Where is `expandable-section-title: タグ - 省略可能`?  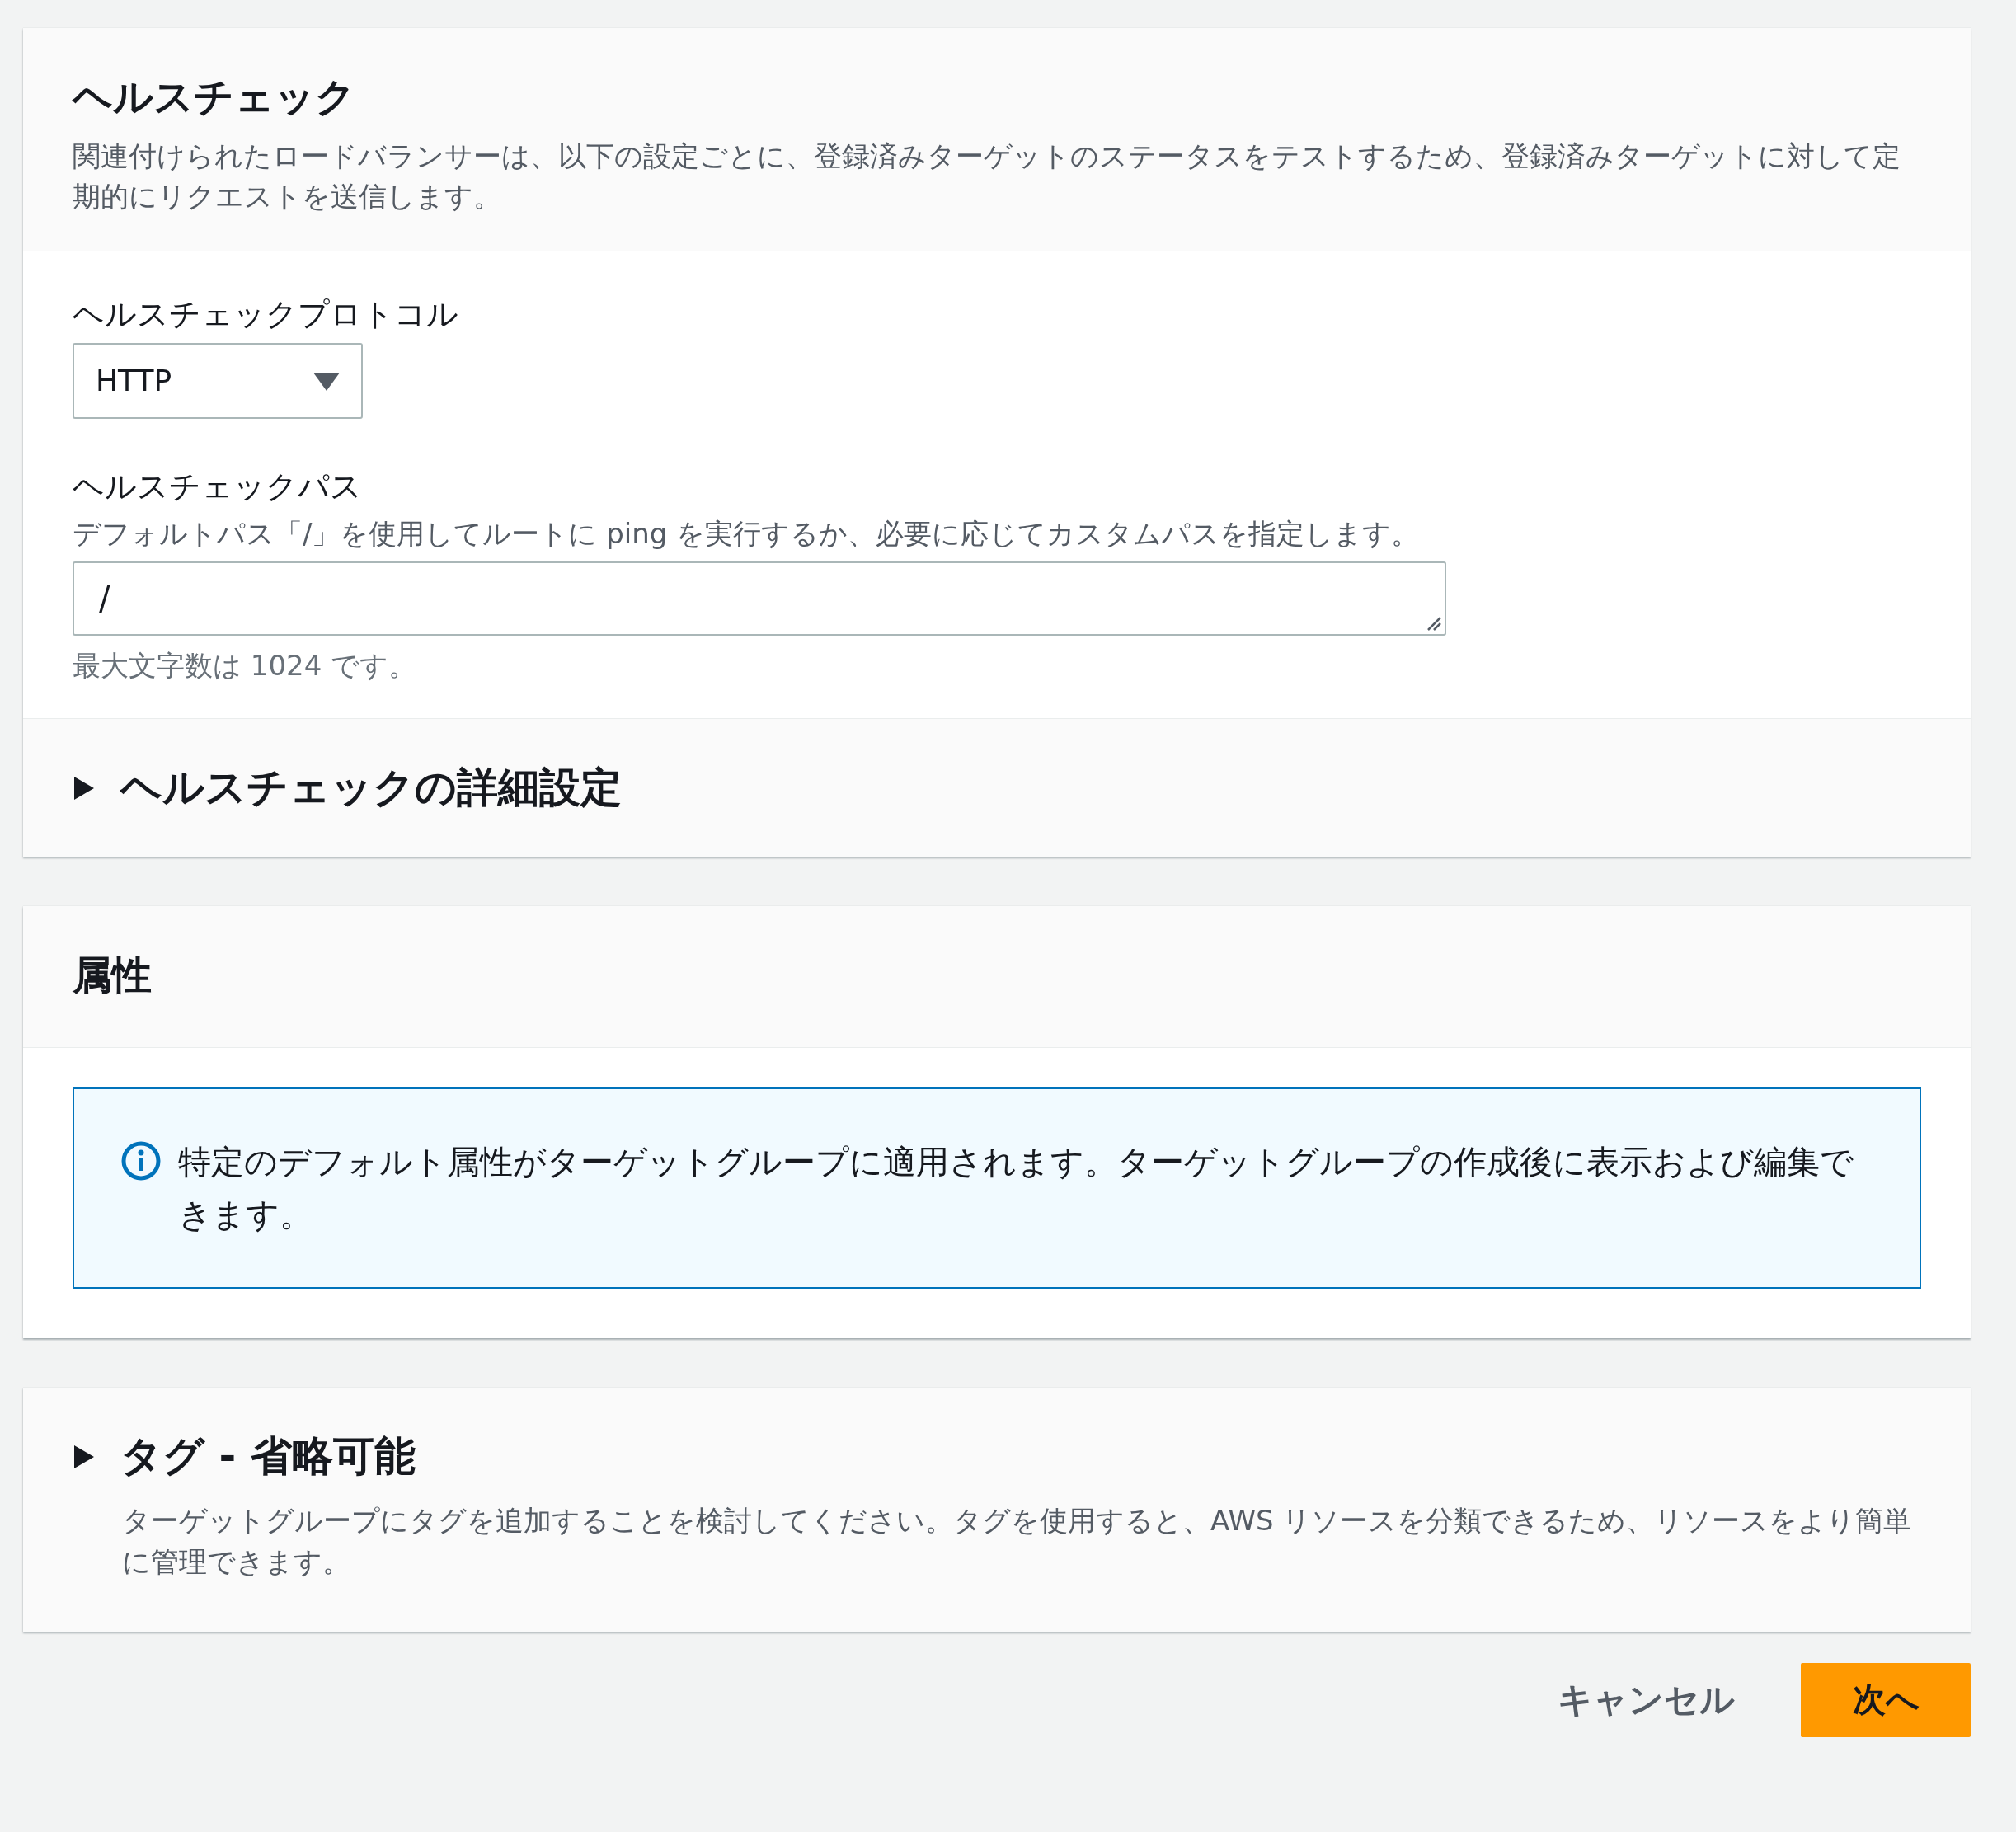
expandable-section-title: タグ - 省略可能 is located at coordinates (268, 1457).